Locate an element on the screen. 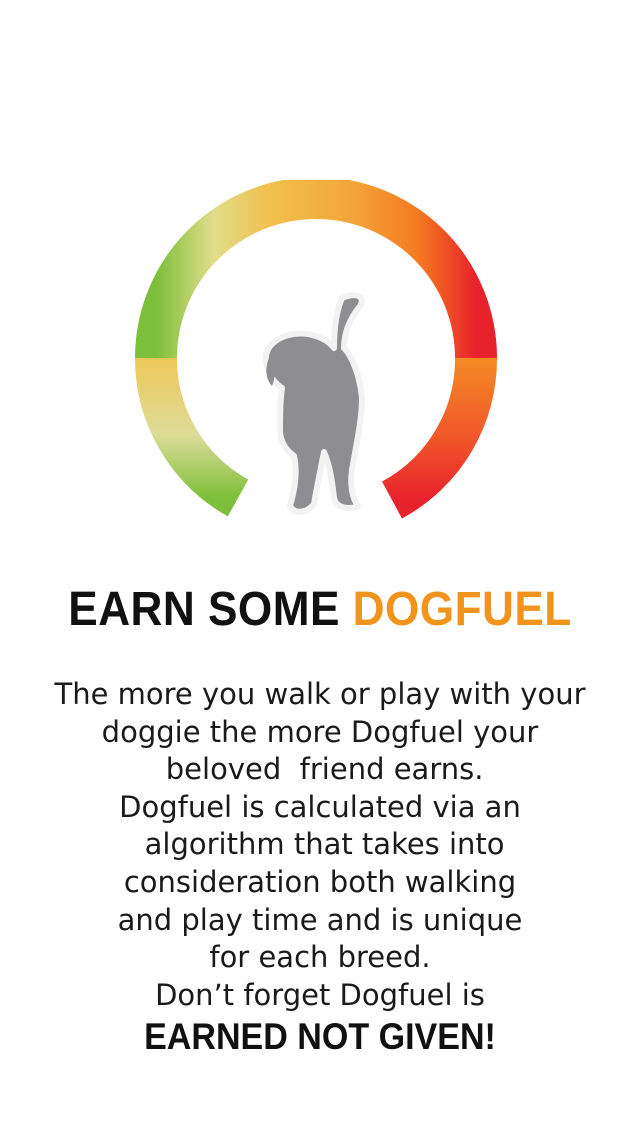 Image resolution: width=640 pixels, height=1136 pixels. gauge-arc-left is located at coordinates (191, 437).